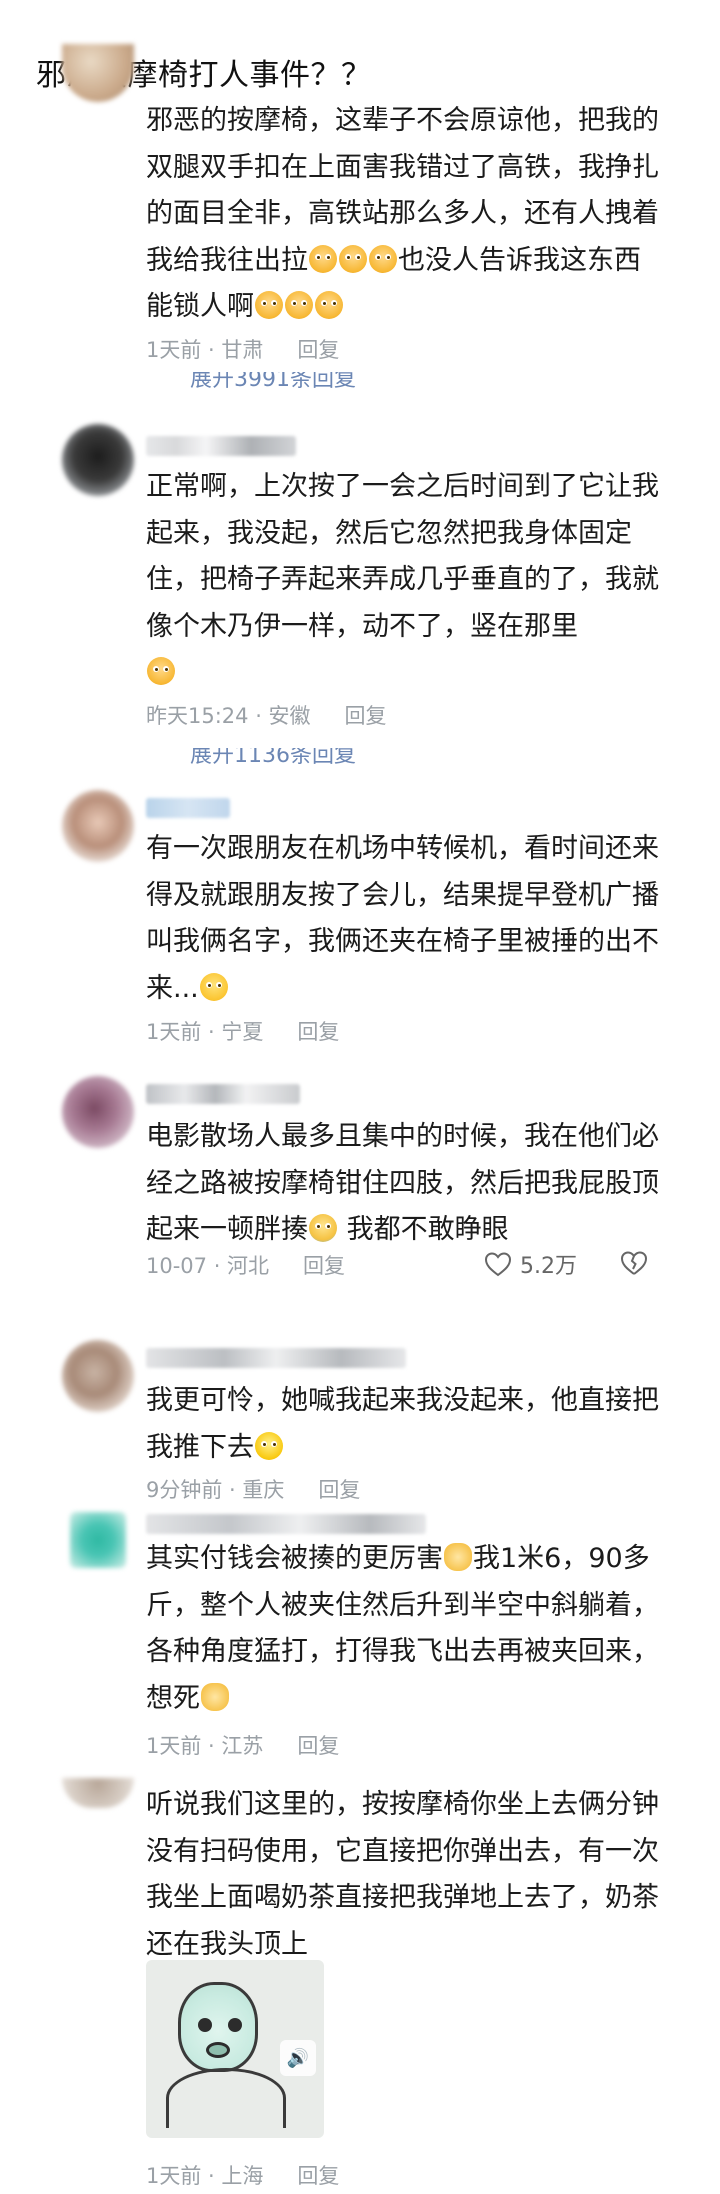  Describe the element at coordinates (269, 1445) in the screenshot. I see `laughing-emoji` at that location.